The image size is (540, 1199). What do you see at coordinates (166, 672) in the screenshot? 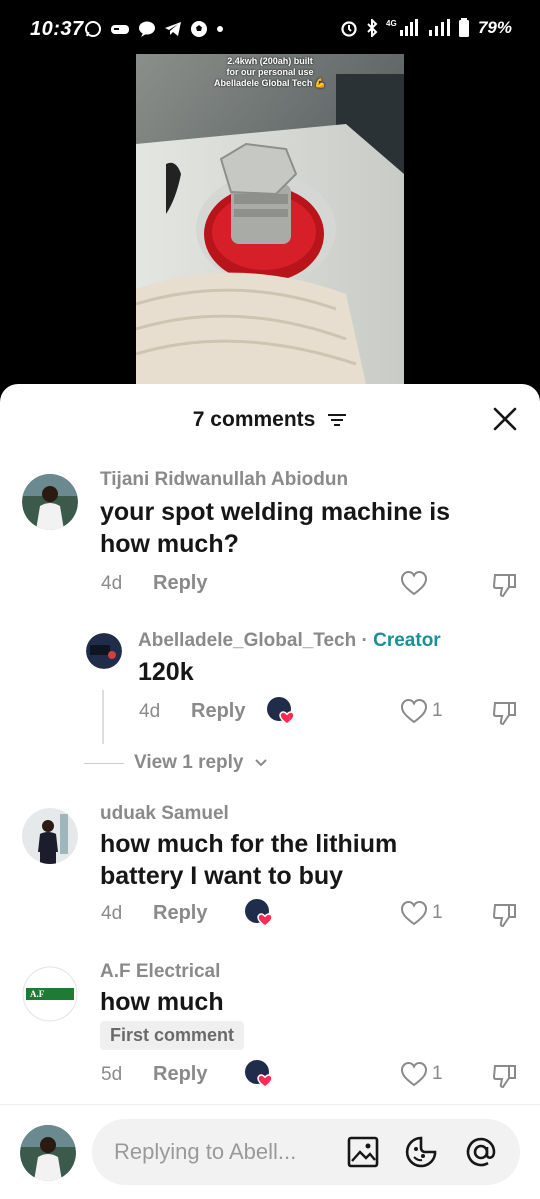
I see `comment-text: 120k` at bounding box center [166, 672].